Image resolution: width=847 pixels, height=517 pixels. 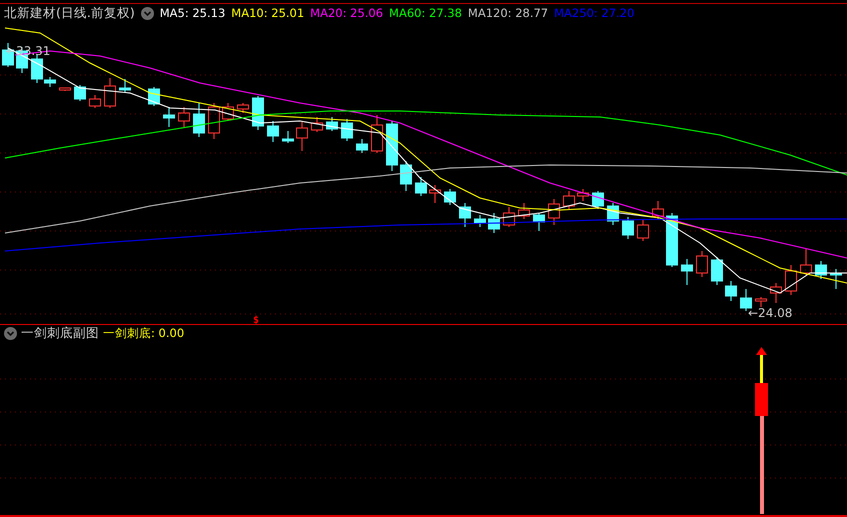 I want to click on indicator-value: MA5: 25.13, so click(x=193, y=13).